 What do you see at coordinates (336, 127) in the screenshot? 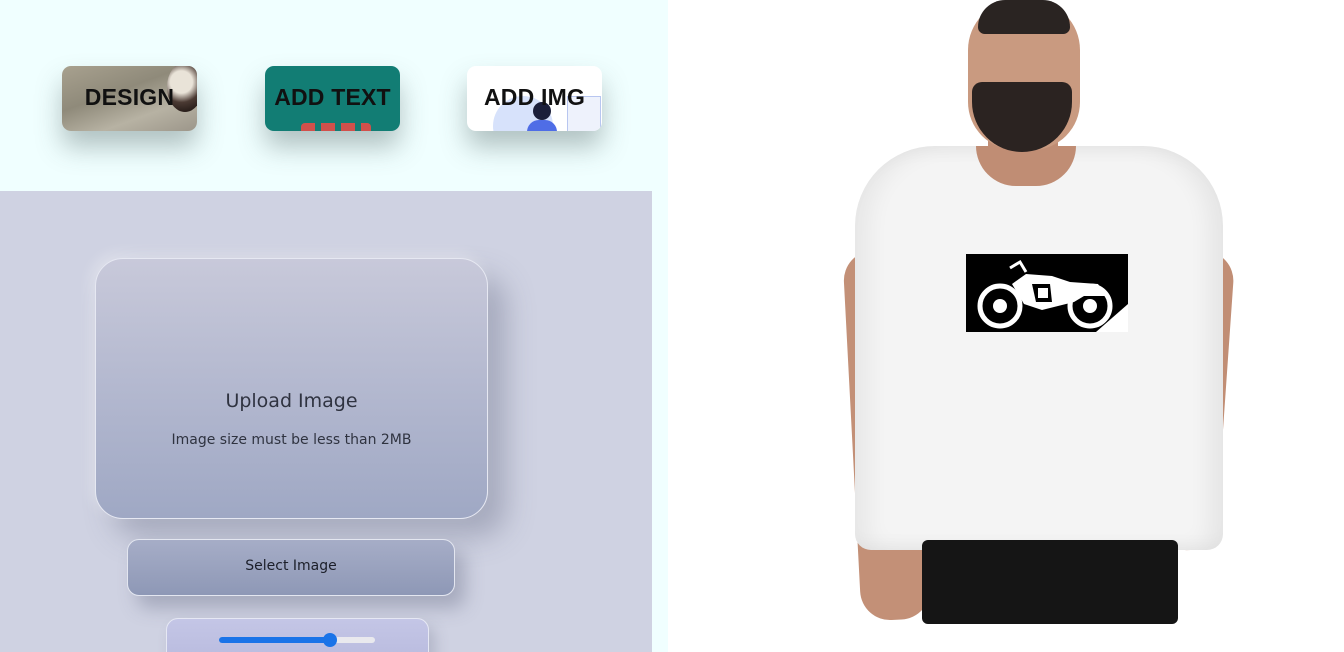
I see `text-thumbnail-image` at bounding box center [336, 127].